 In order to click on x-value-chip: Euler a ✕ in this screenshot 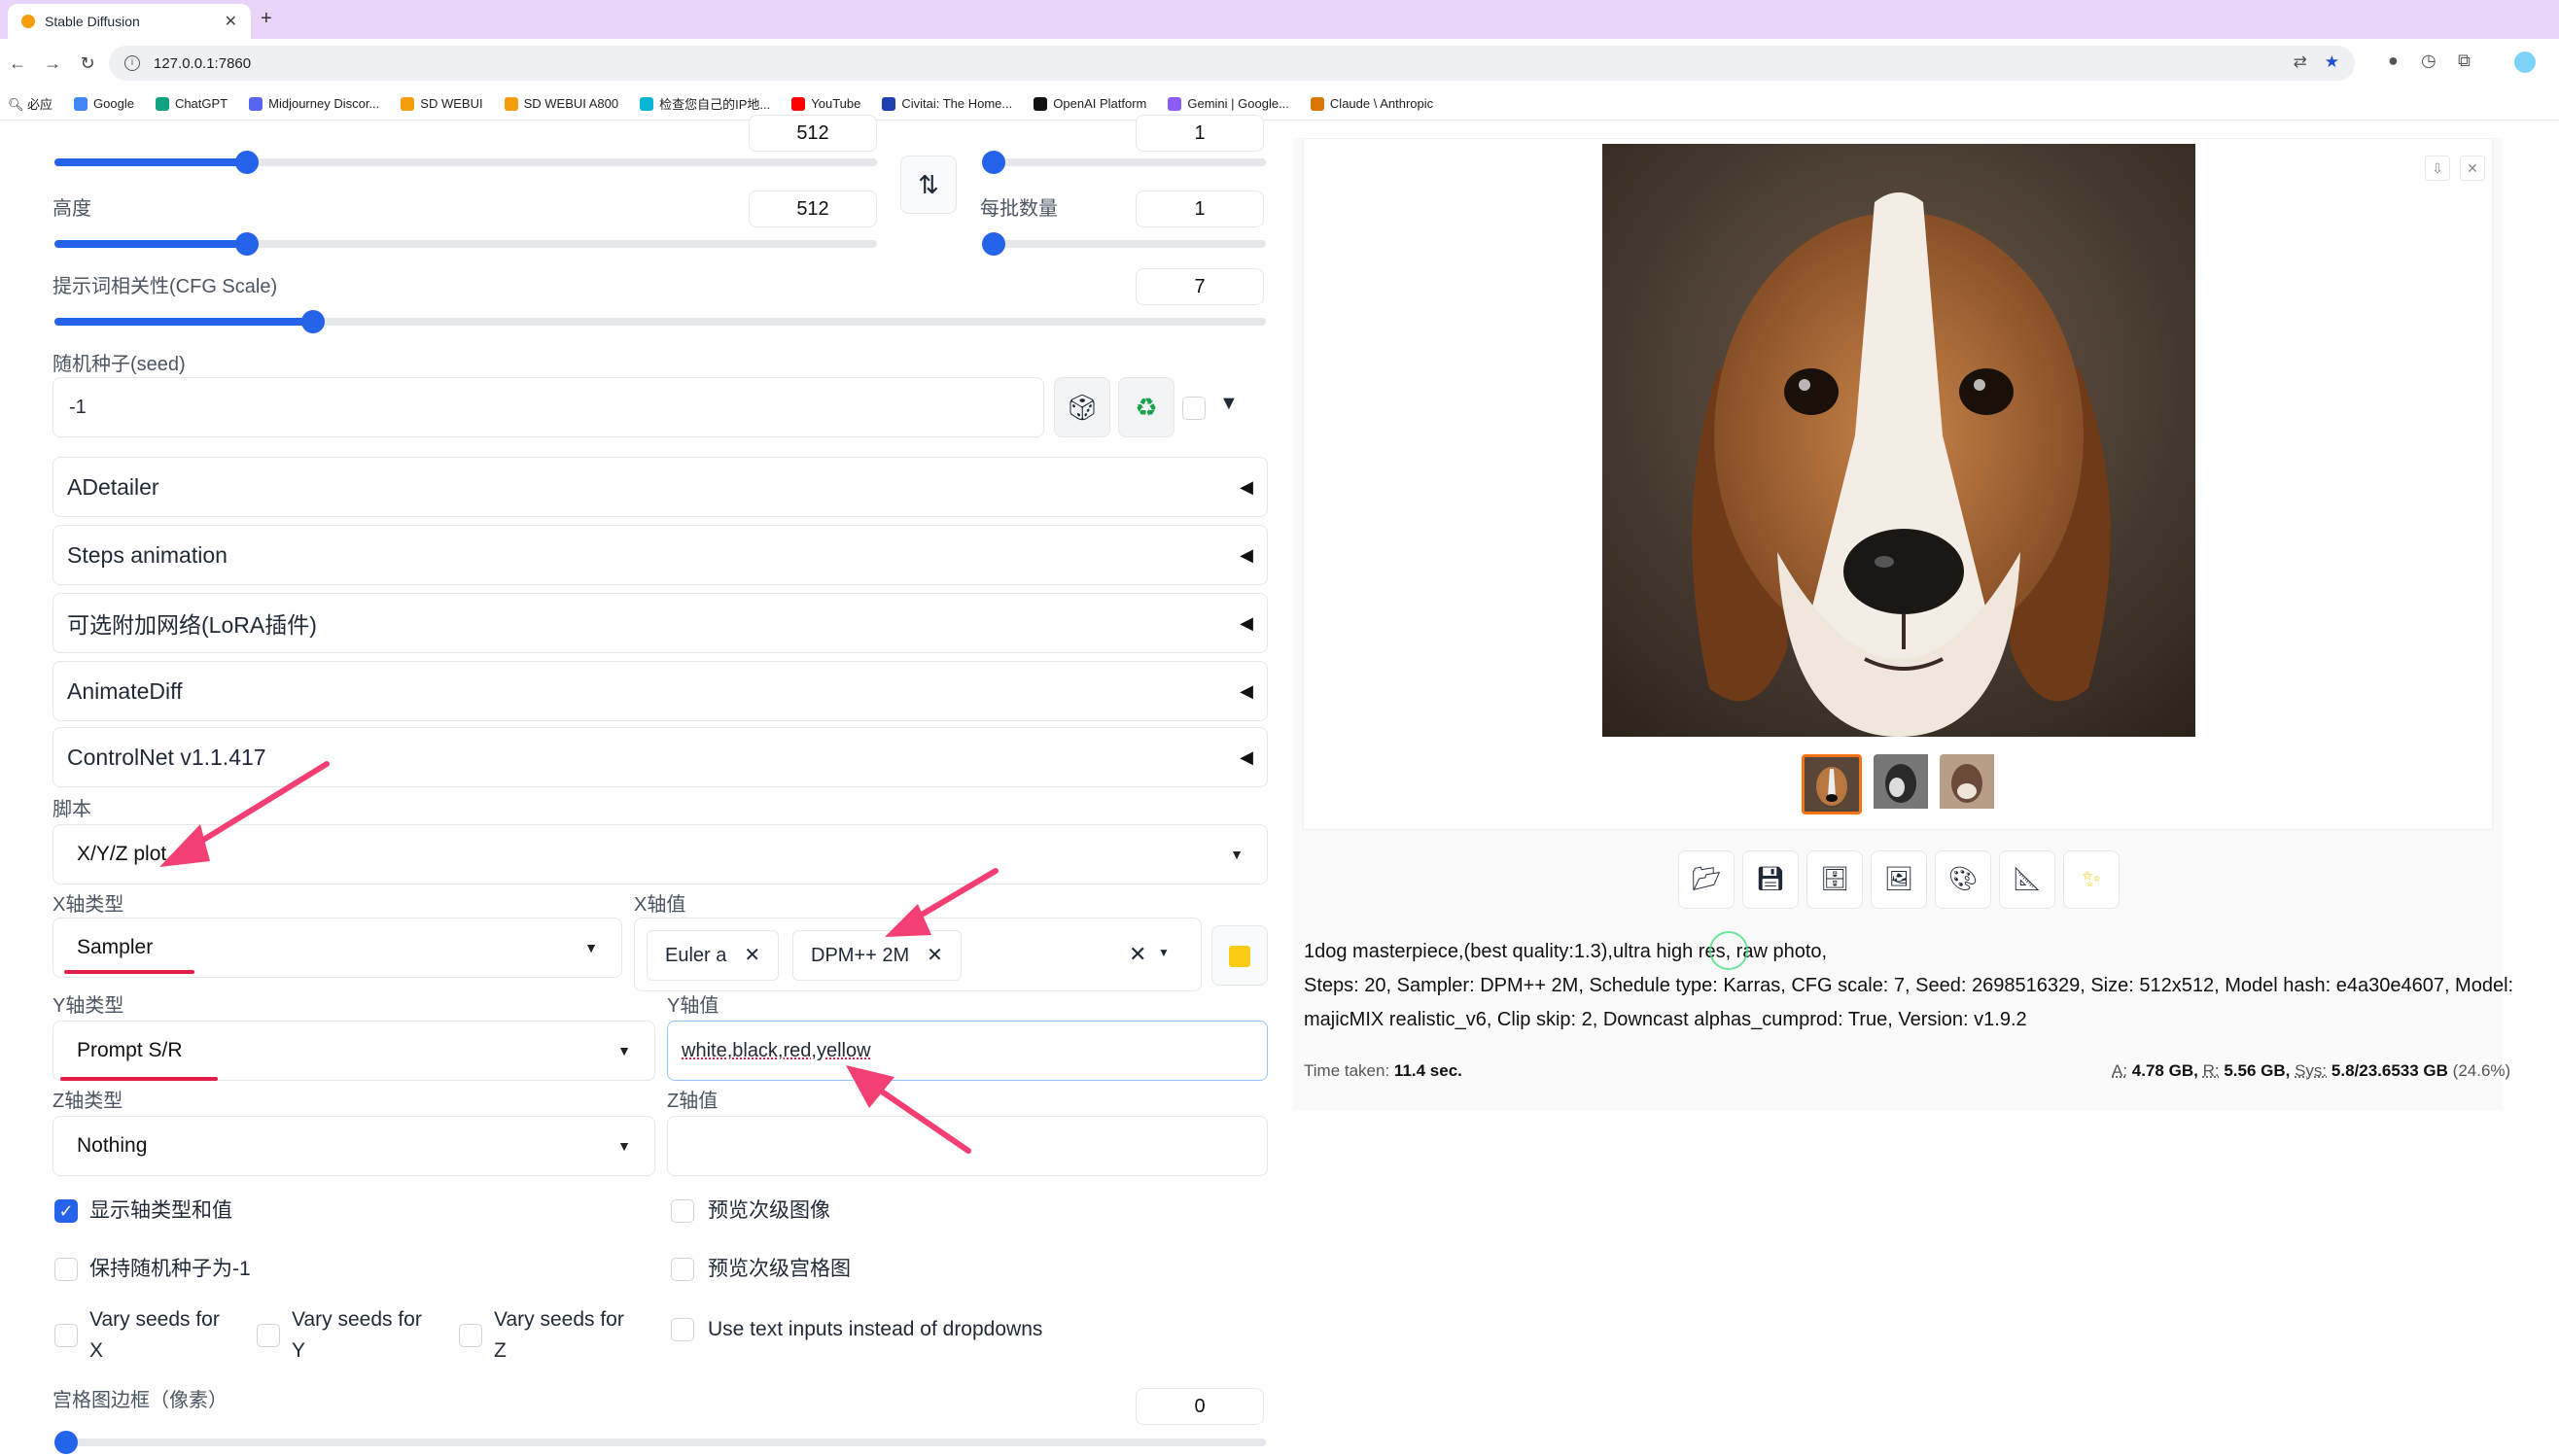, I will do `click(713, 955)`.